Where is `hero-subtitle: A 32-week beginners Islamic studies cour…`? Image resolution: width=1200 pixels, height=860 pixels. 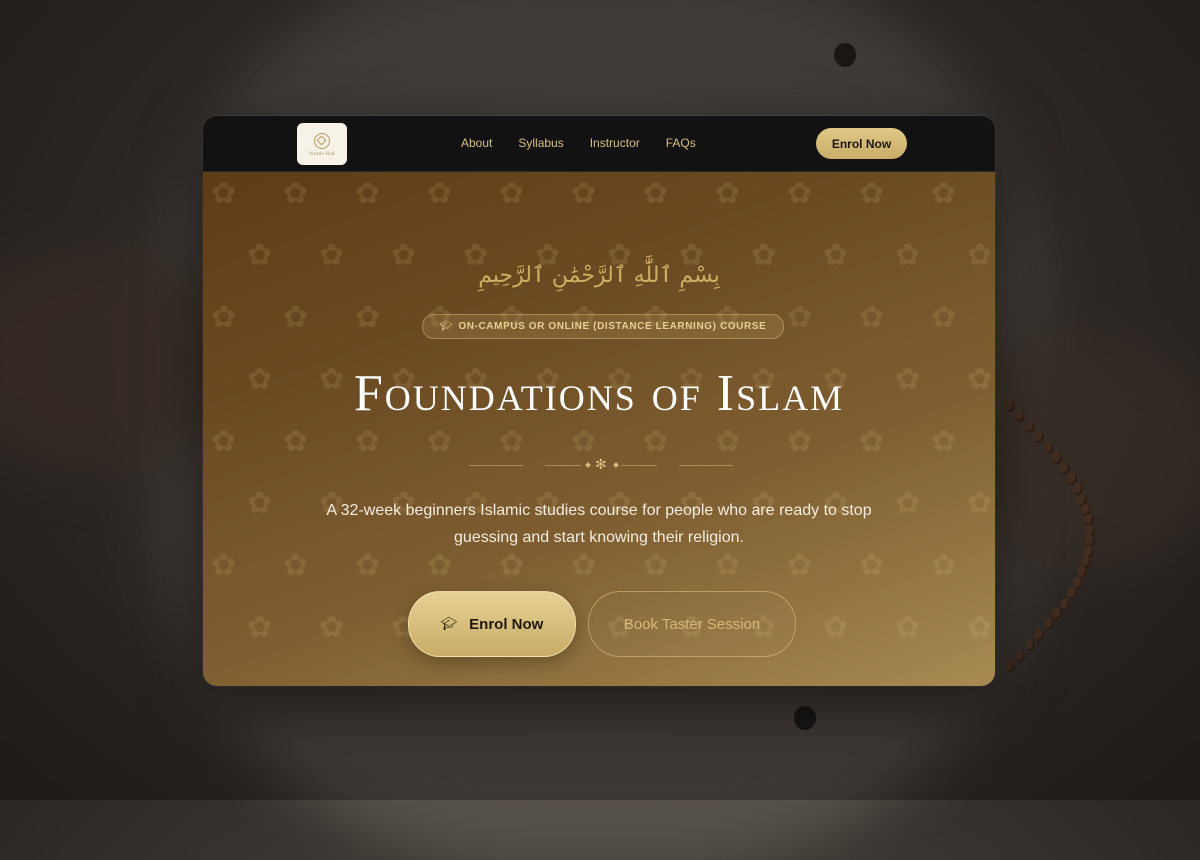 hero-subtitle: A 32-week beginners Islamic studies cour… is located at coordinates (599, 524).